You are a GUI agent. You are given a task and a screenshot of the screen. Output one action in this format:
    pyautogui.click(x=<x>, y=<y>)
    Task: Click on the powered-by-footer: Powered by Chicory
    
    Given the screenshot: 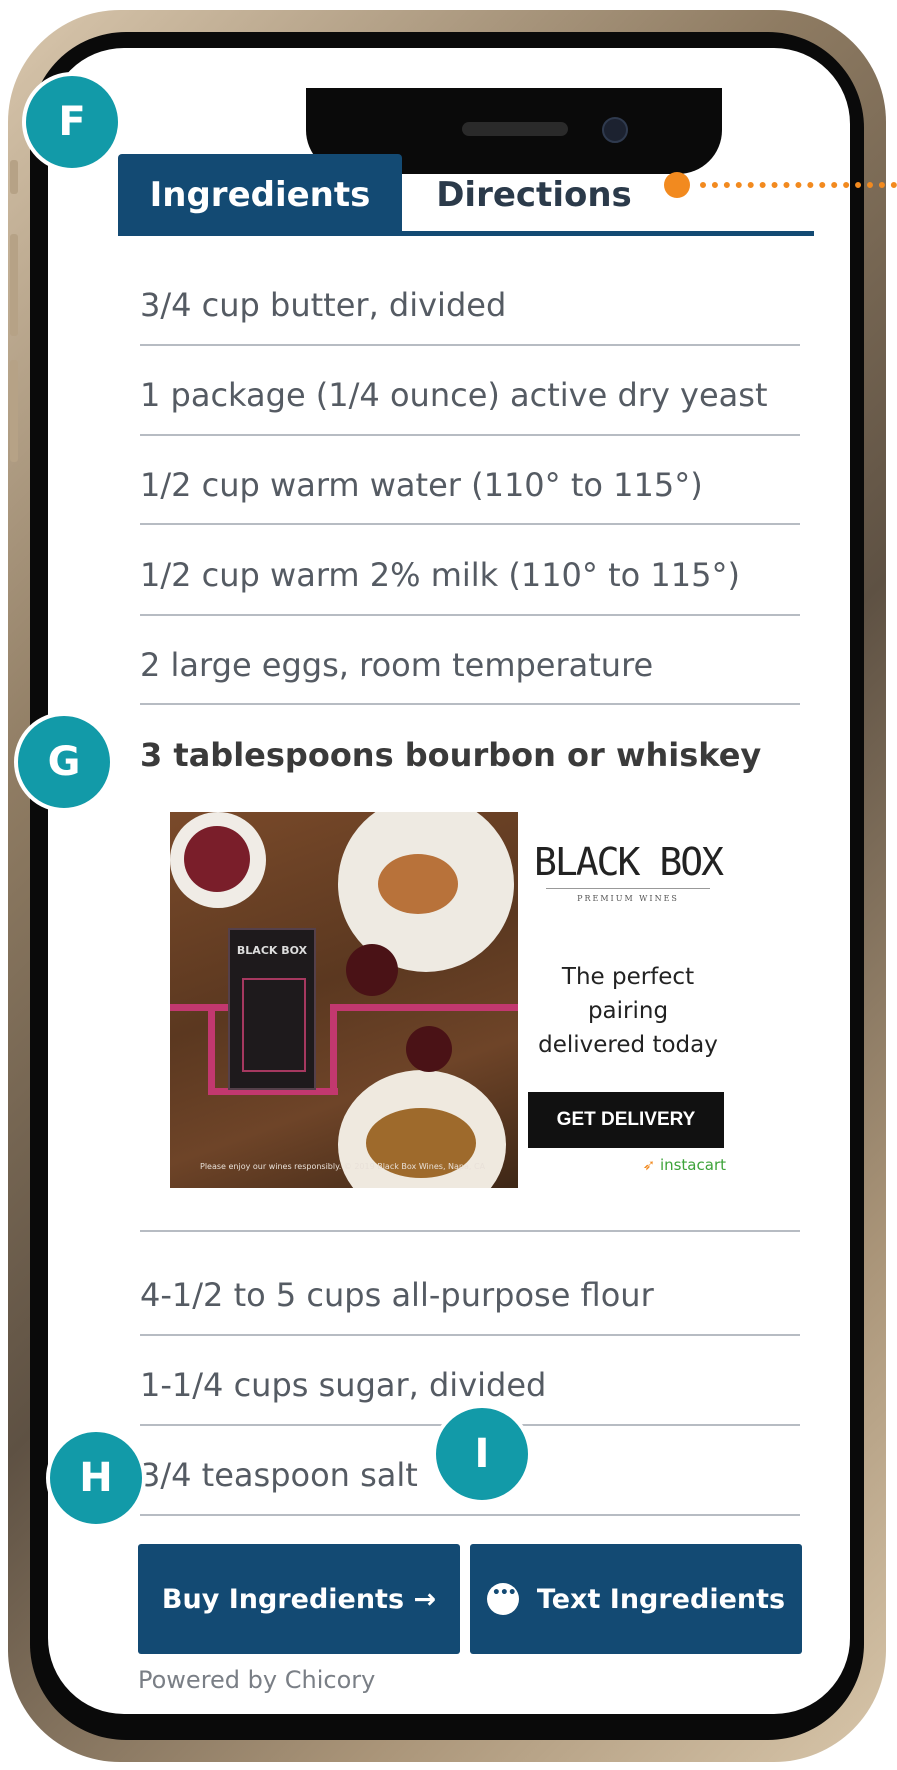 What is the action you would take?
    pyautogui.click(x=257, y=1680)
    